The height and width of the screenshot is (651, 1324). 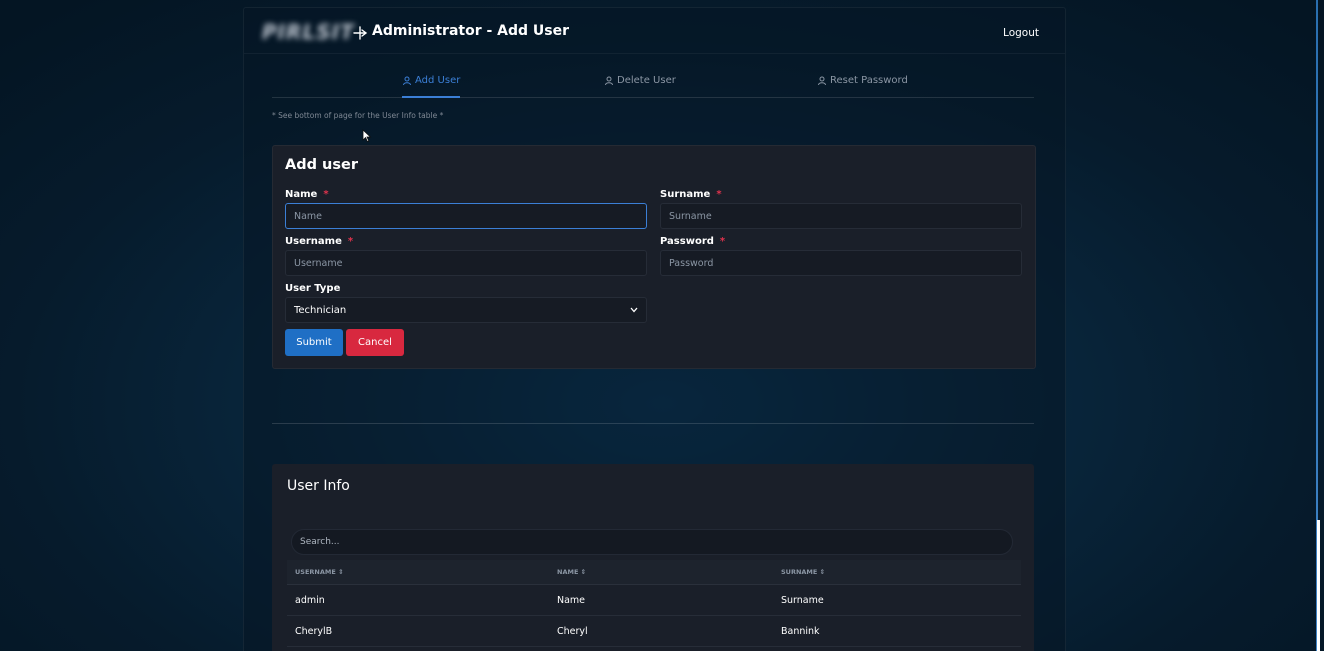 I want to click on cell-username: admin, so click(x=310, y=600).